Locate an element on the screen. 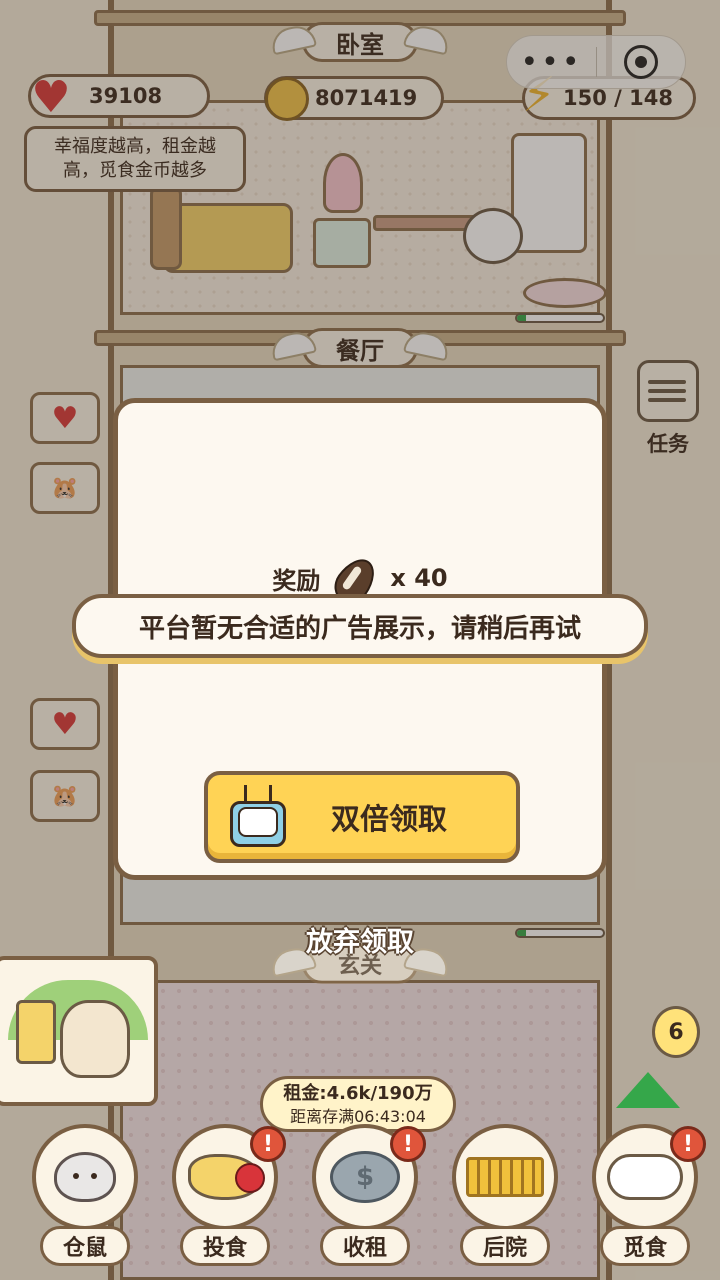  travel-card is located at coordinates (79, 1031).